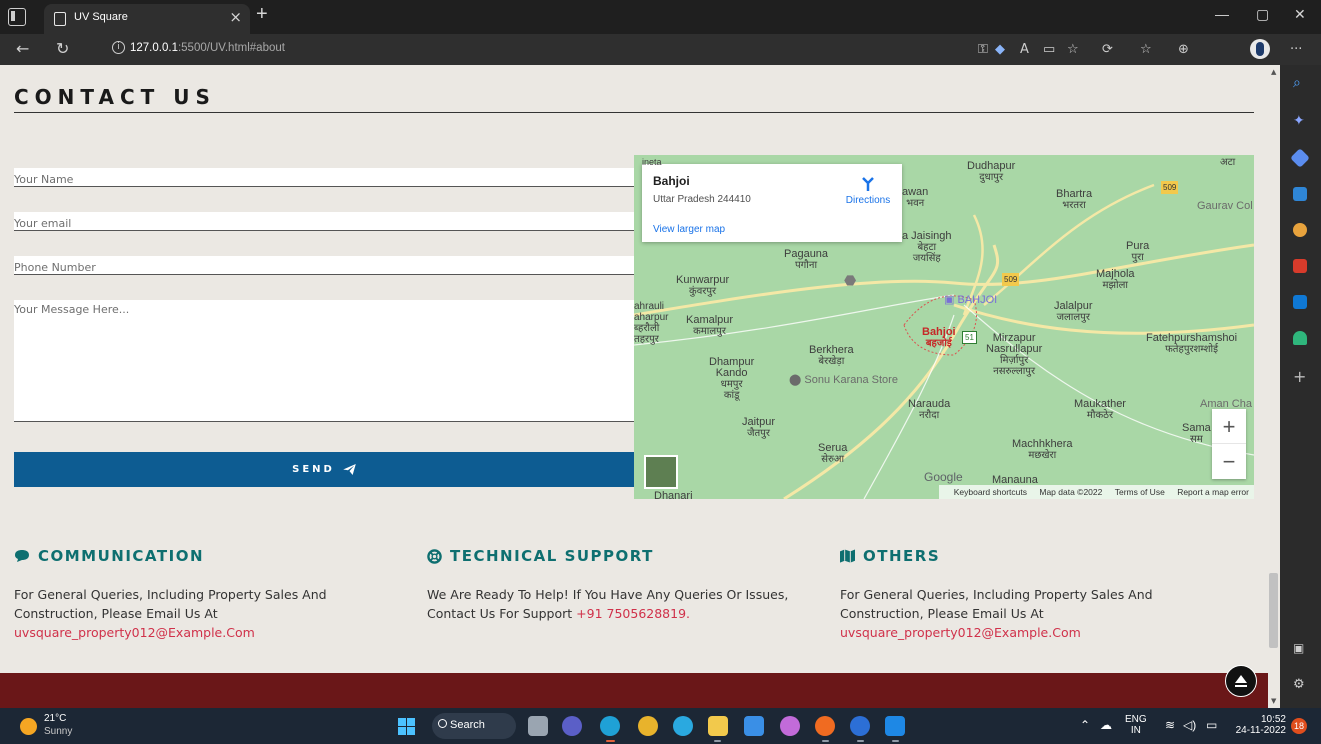 The width and height of the screenshot is (1321, 744). What do you see at coordinates (689, 229) in the screenshot?
I see `view-larger-map-link: View larger map` at bounding box center [689, 229].